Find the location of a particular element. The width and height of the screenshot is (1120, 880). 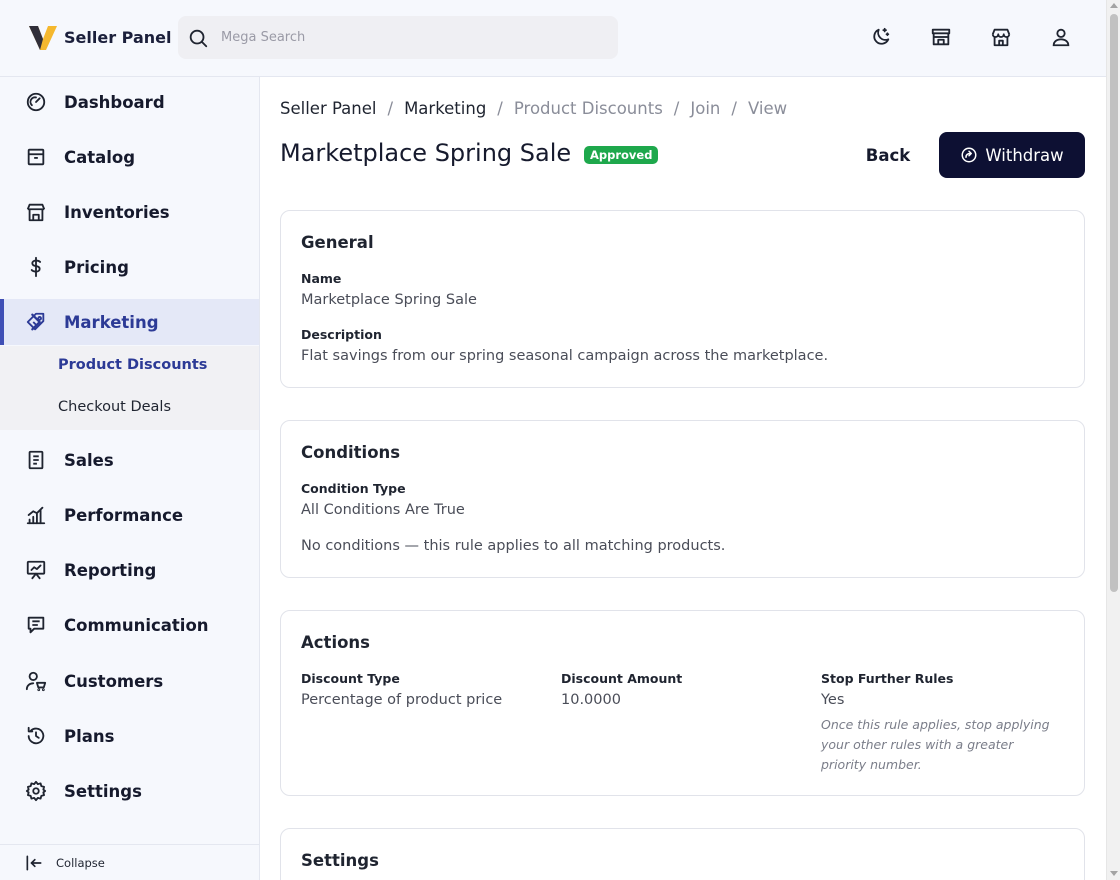

bar-chart-icon is located at coordinates (36, 515).